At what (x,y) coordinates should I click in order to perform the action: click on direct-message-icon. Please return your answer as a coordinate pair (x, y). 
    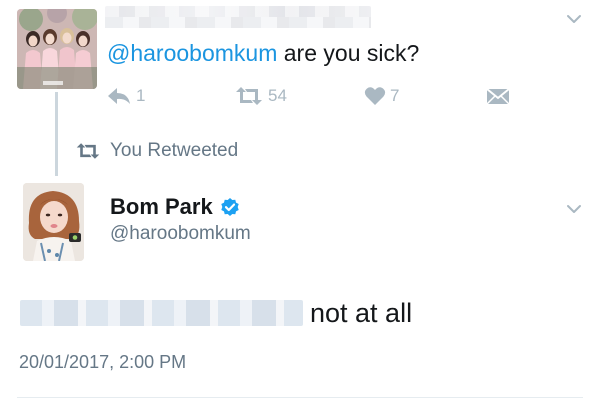
    Looking at the image, I should click on (498, 96).